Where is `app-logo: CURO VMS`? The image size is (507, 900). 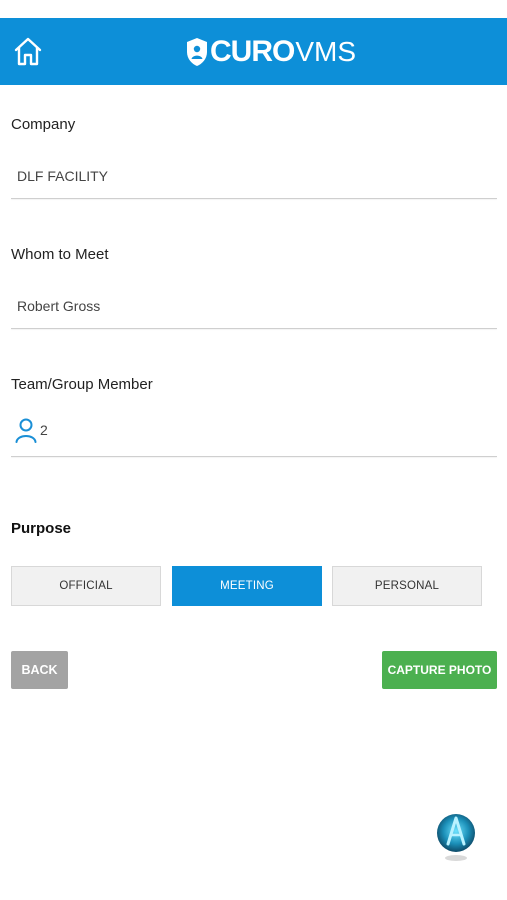
app-logo: CURO VMS is located at coordinates (271, 52).